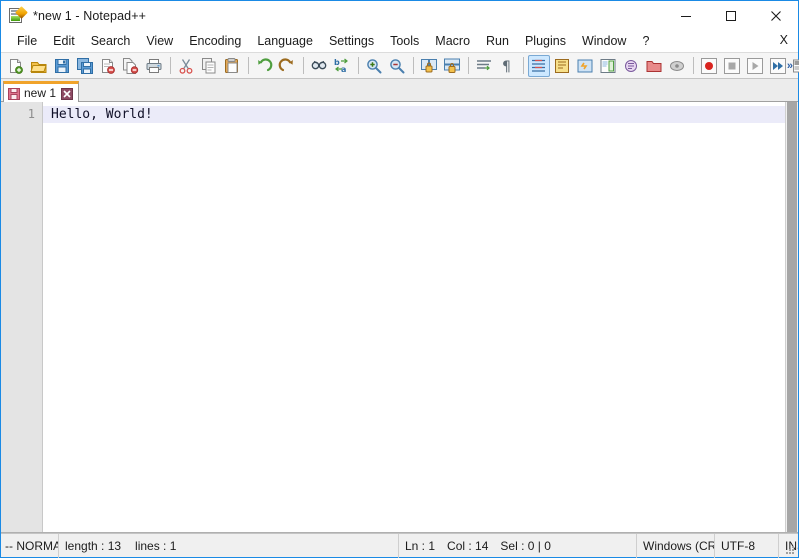 The width and height of the screenshot is (799, 558). Describe the element at coordinates (108, 66) in the screenshot. I see `close-file-icon` at that location.